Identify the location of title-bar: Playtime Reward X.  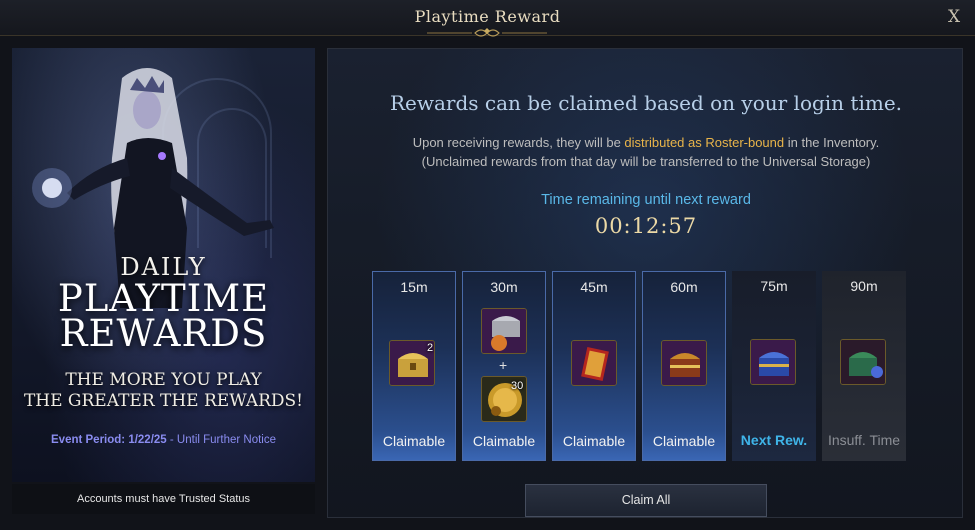
(487, 18).